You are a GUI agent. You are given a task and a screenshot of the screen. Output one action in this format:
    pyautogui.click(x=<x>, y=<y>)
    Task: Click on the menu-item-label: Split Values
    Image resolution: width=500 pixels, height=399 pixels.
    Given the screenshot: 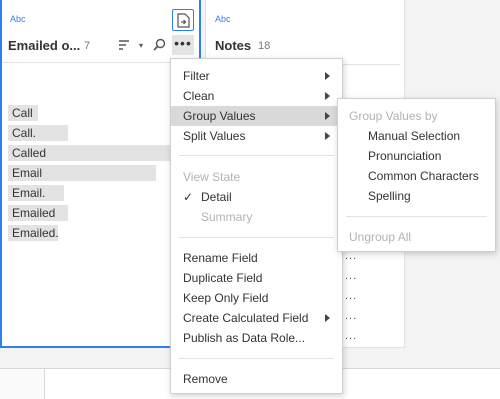 What is the action you would take?
    pyautogui.click(x=214, y=136)
    